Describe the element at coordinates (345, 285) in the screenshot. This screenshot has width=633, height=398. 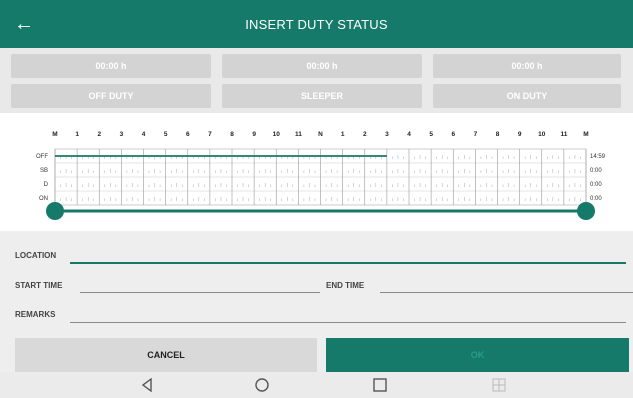
I see `end-time-label: END TIME` at that location.